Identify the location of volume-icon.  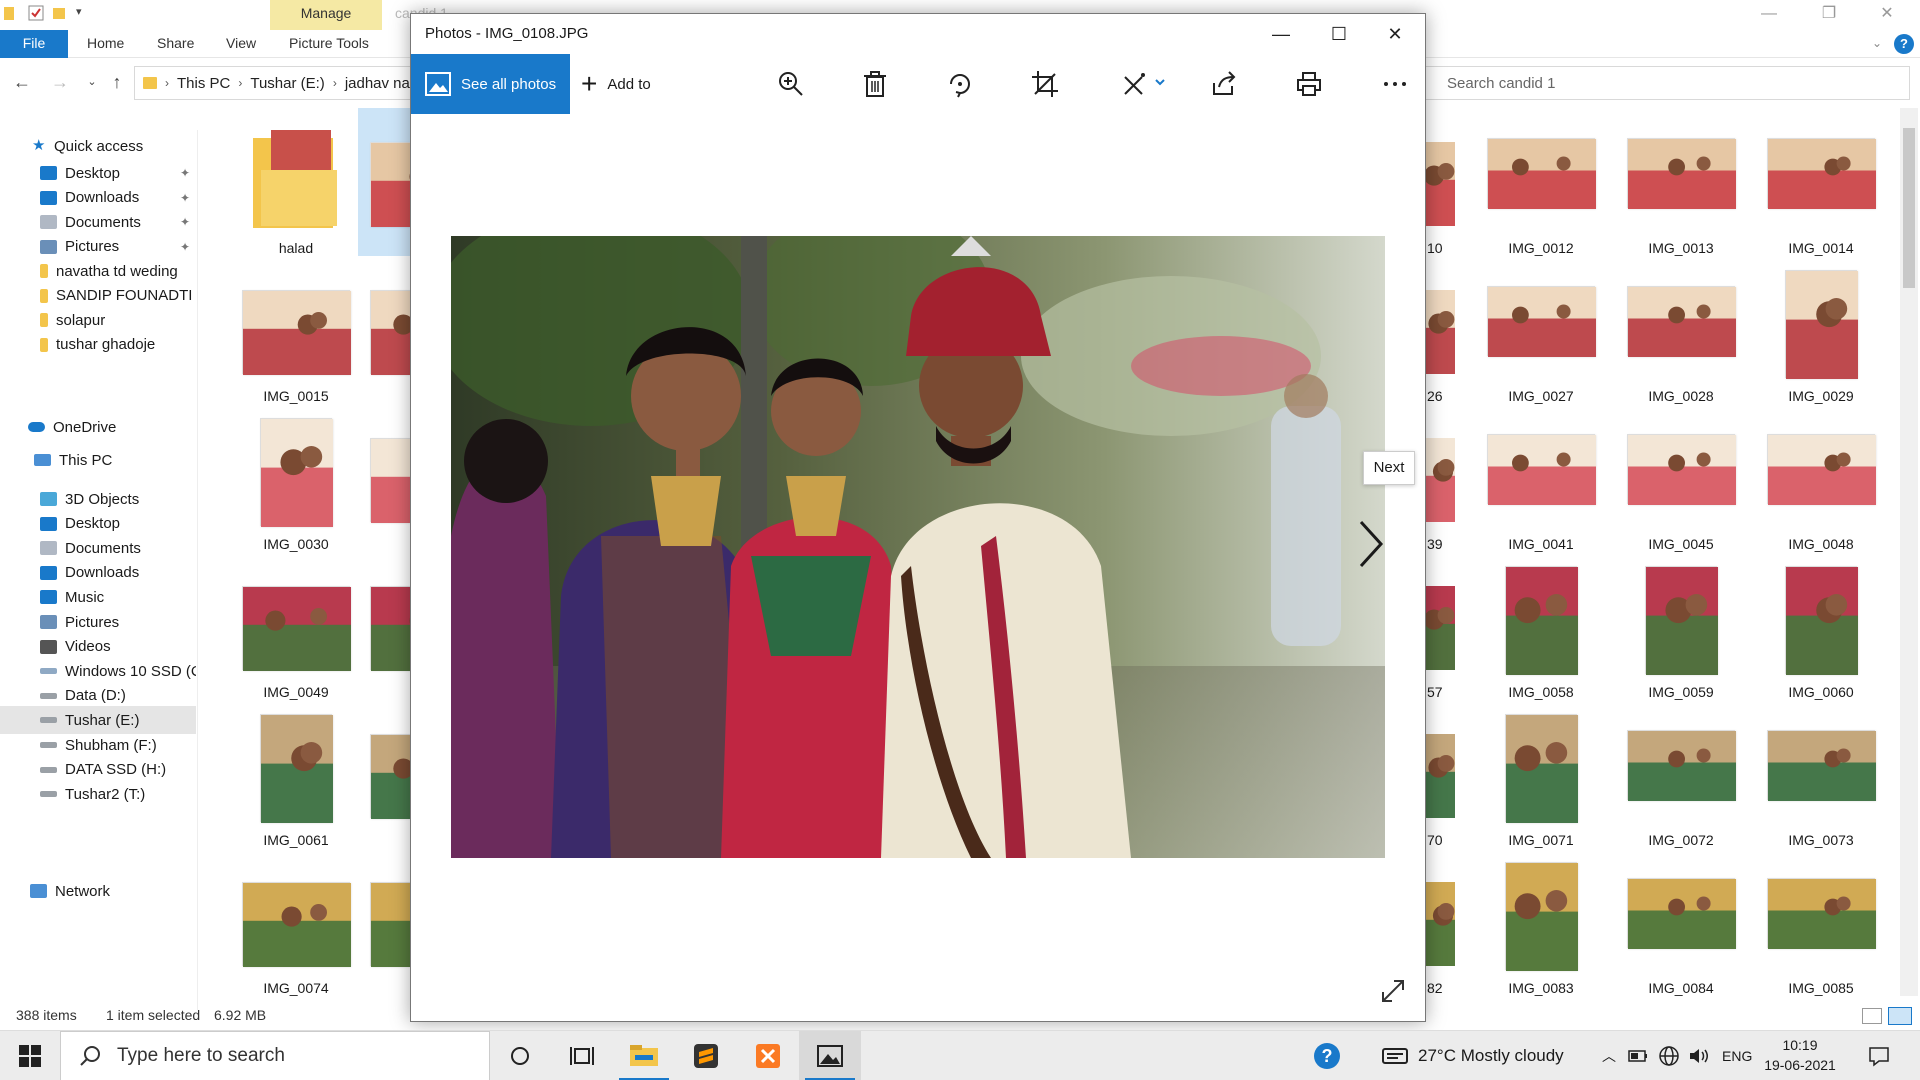
(1699, 1055).